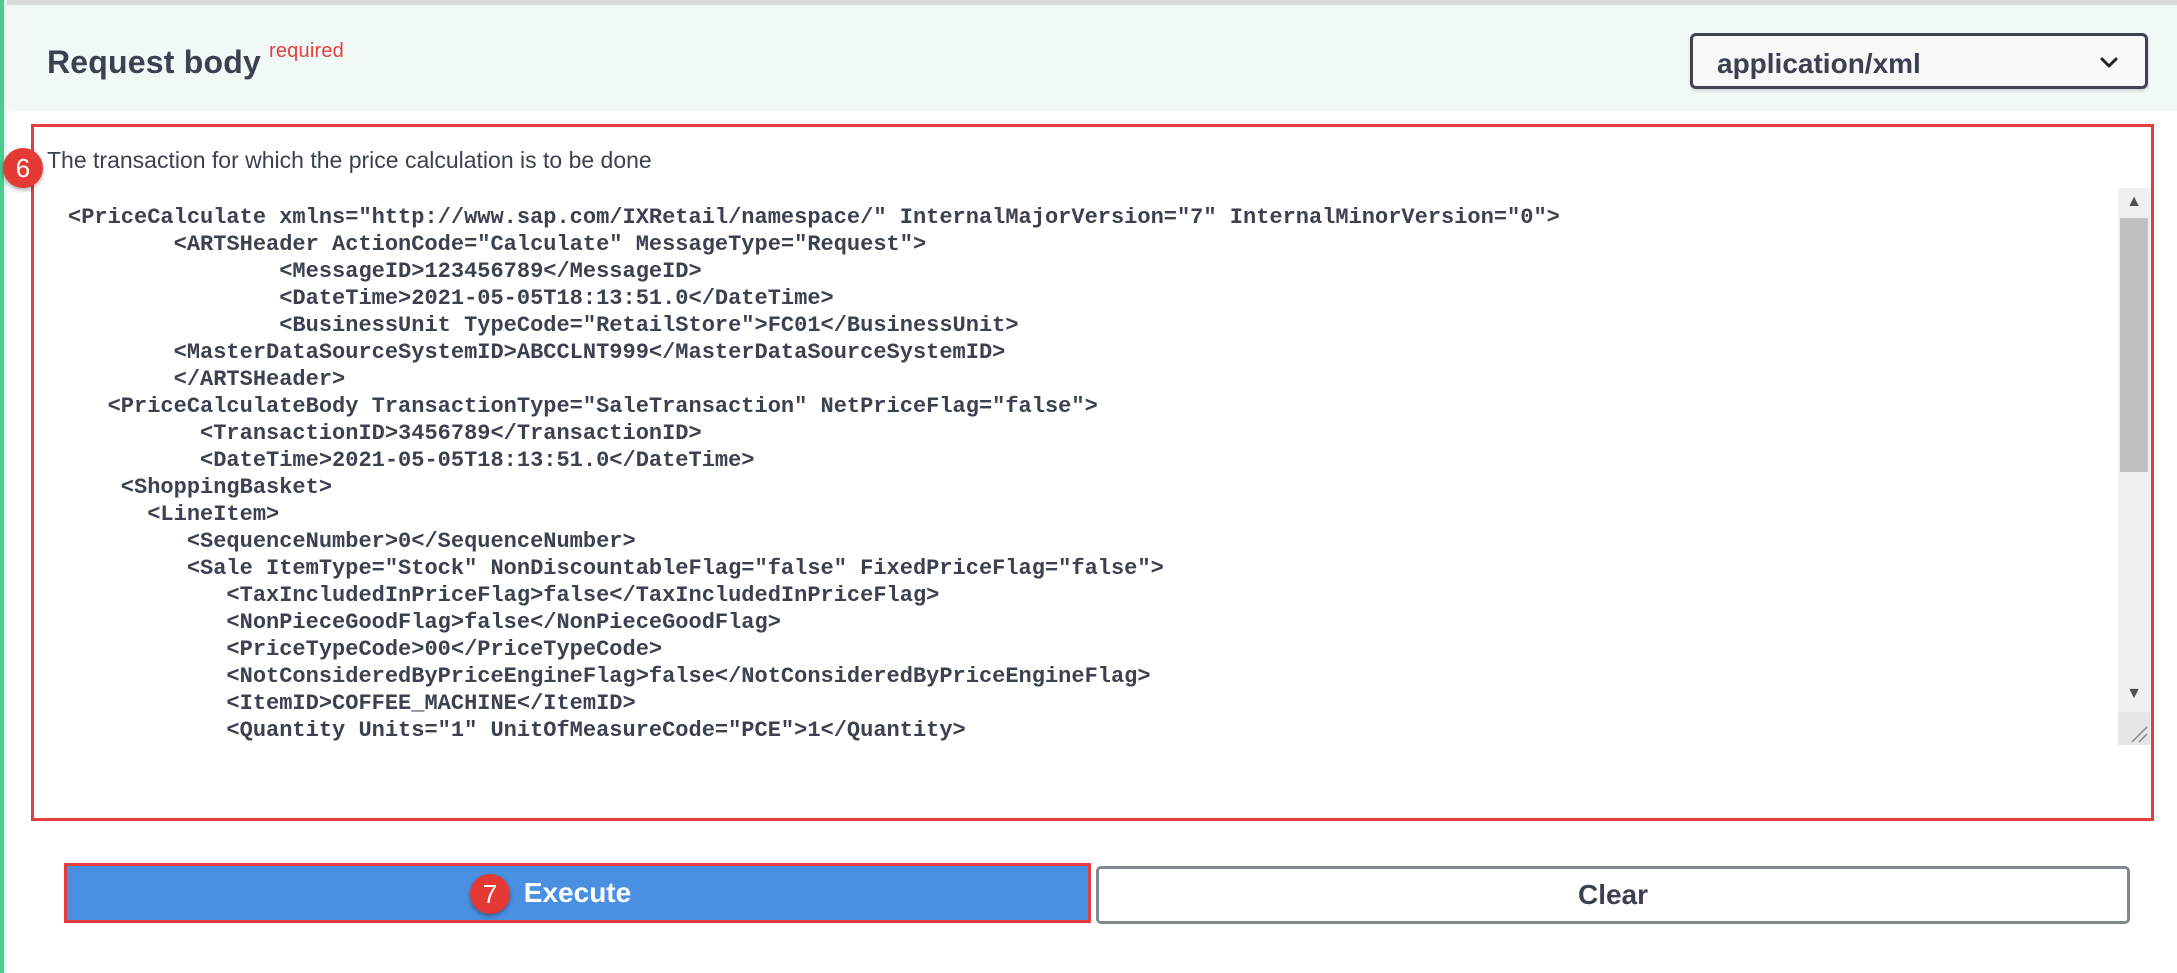  I want to click on code-line: <ItemID>COFFEE_MACHINE</ItemID>, so click(352, 703).